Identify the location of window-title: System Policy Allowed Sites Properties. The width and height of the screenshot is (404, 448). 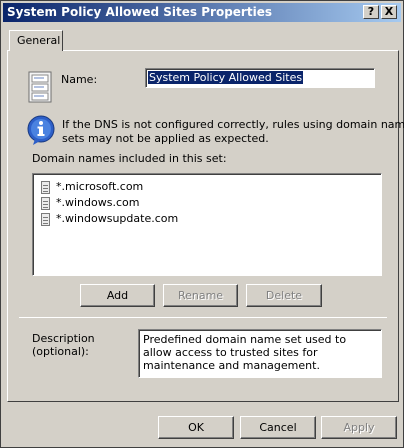
(139, 12).